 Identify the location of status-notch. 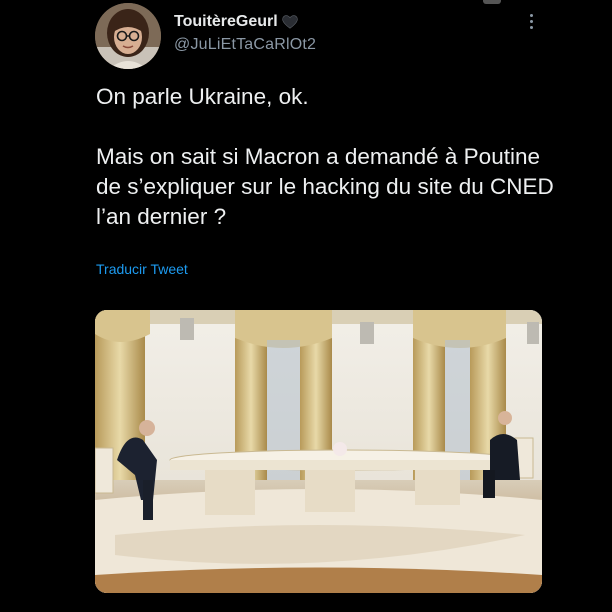
(492, 2).